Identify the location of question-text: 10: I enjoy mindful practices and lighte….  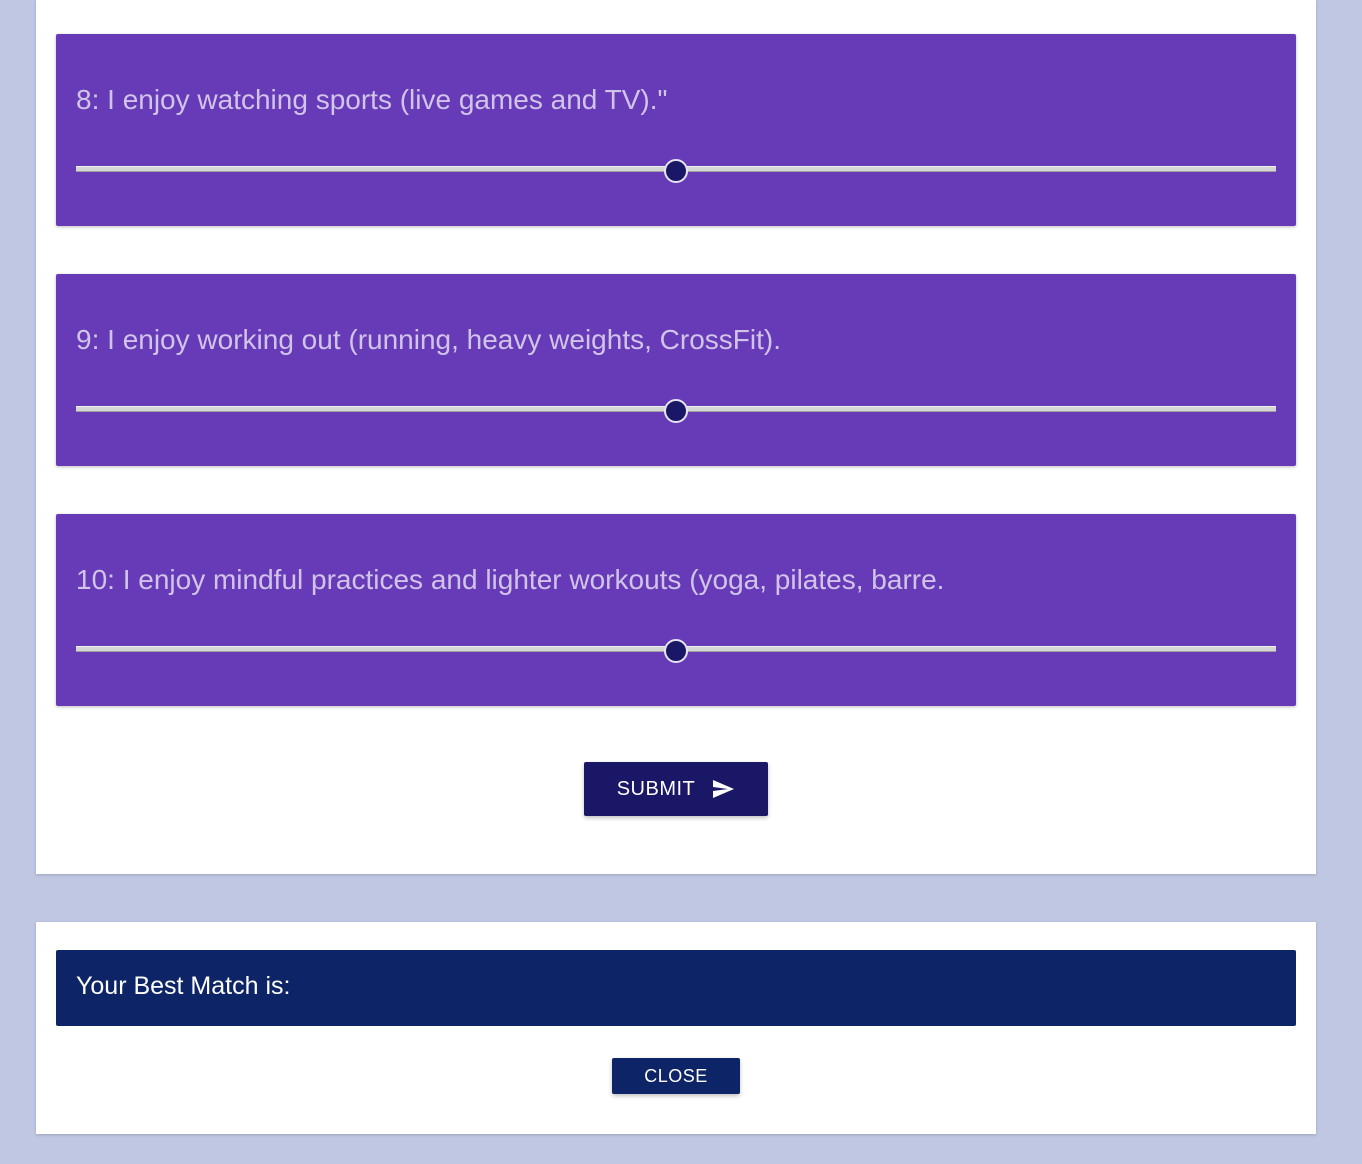
(510, 579).